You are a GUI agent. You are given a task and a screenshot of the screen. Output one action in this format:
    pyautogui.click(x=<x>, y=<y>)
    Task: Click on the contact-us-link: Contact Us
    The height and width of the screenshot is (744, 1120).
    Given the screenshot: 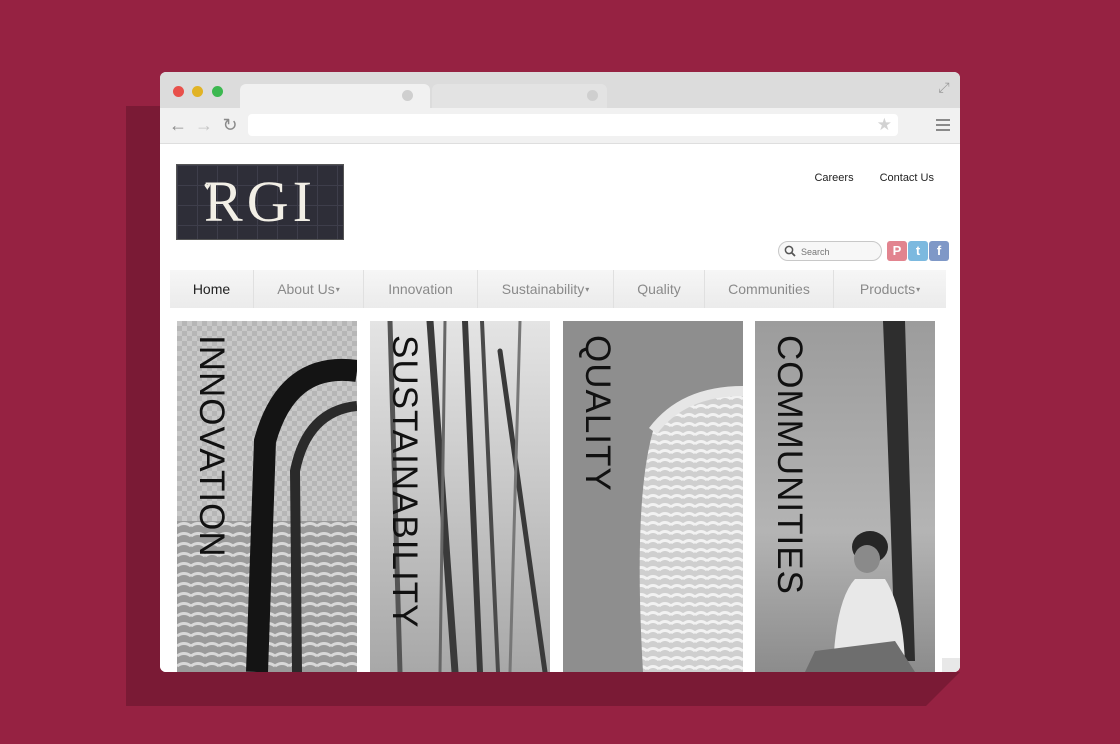 What is the action you would take?
    pyautogui.click(x=907, y=178)
    